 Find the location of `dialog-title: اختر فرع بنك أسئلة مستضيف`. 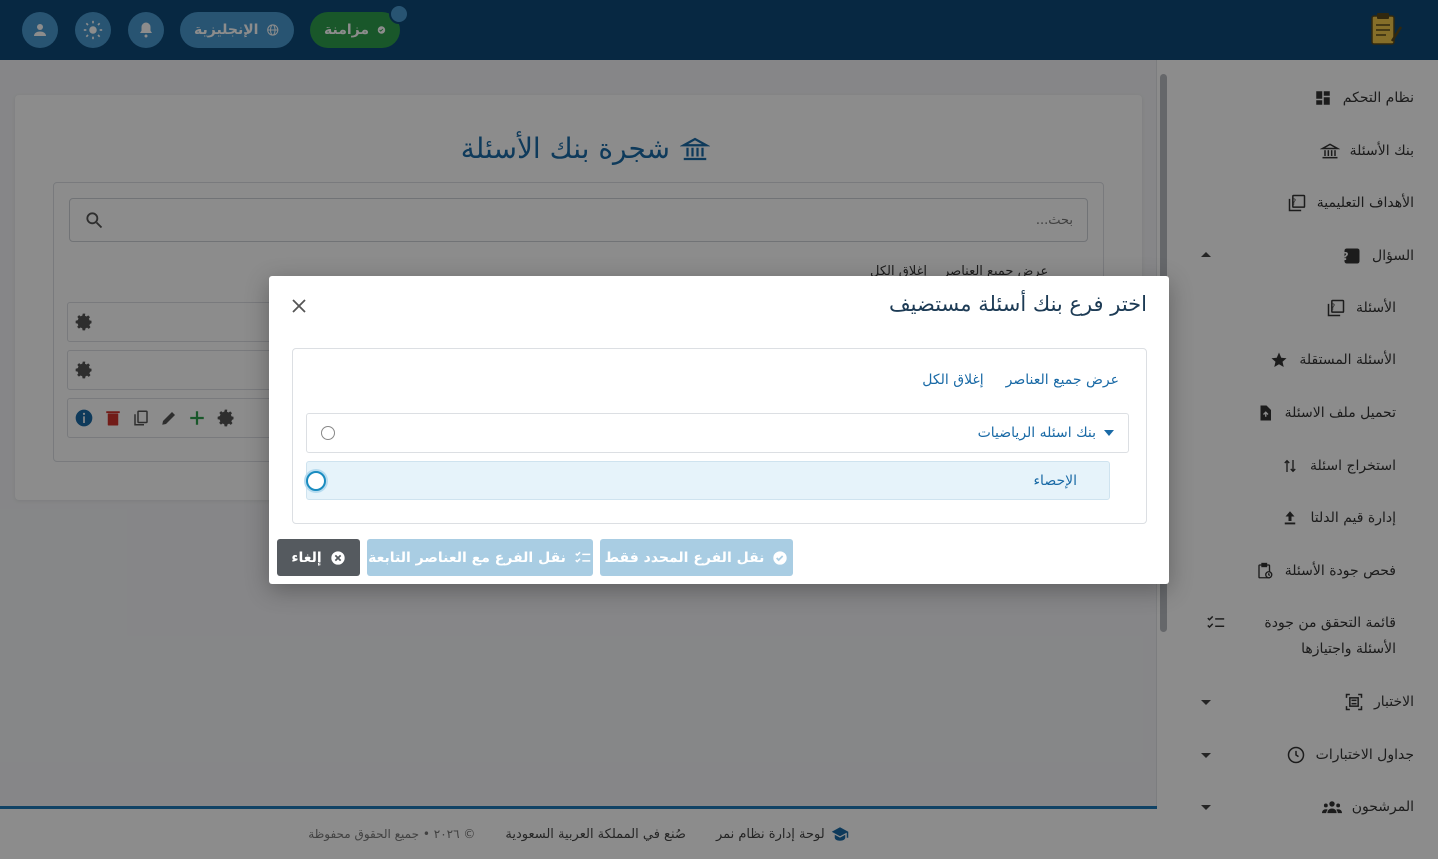

dialog-title: اختر فرع بنك أسئلة مستضيف is located at coordinates (1017, 304).